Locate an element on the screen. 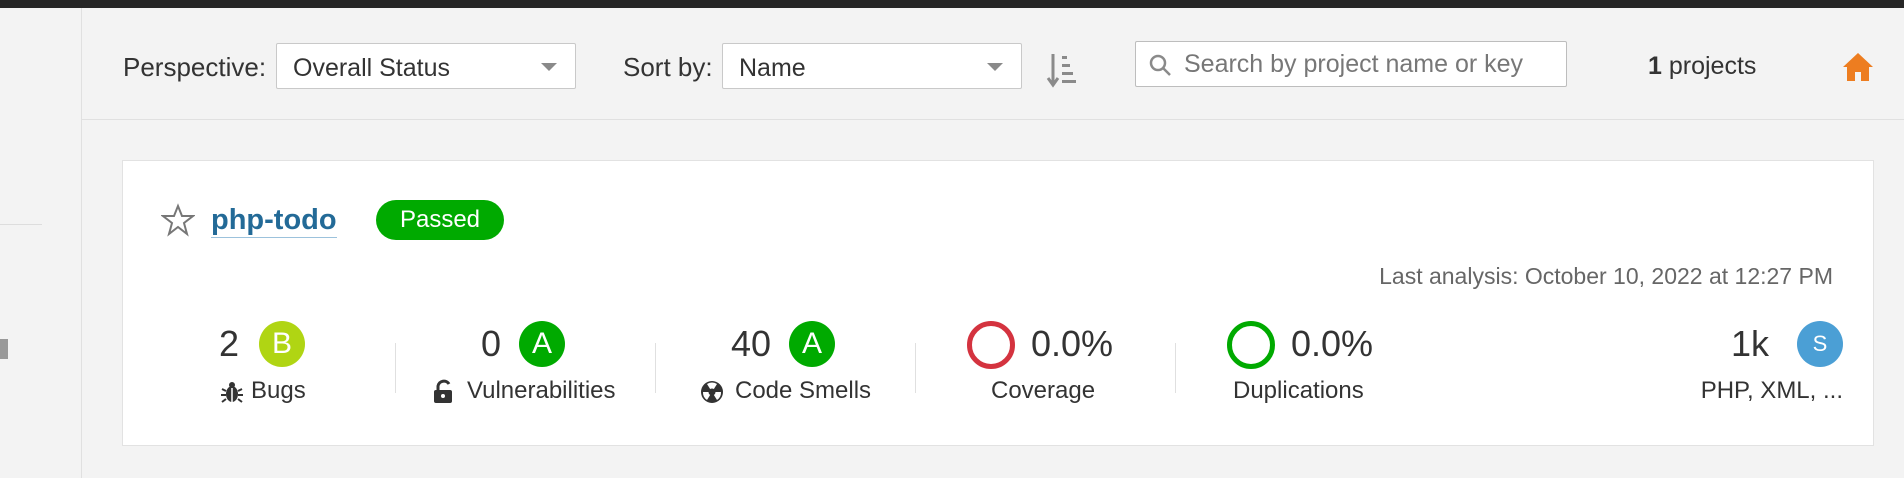 This screenshot has height=478, width=1904. projects-count: 1 projects is located at coordinates (1702, 66).